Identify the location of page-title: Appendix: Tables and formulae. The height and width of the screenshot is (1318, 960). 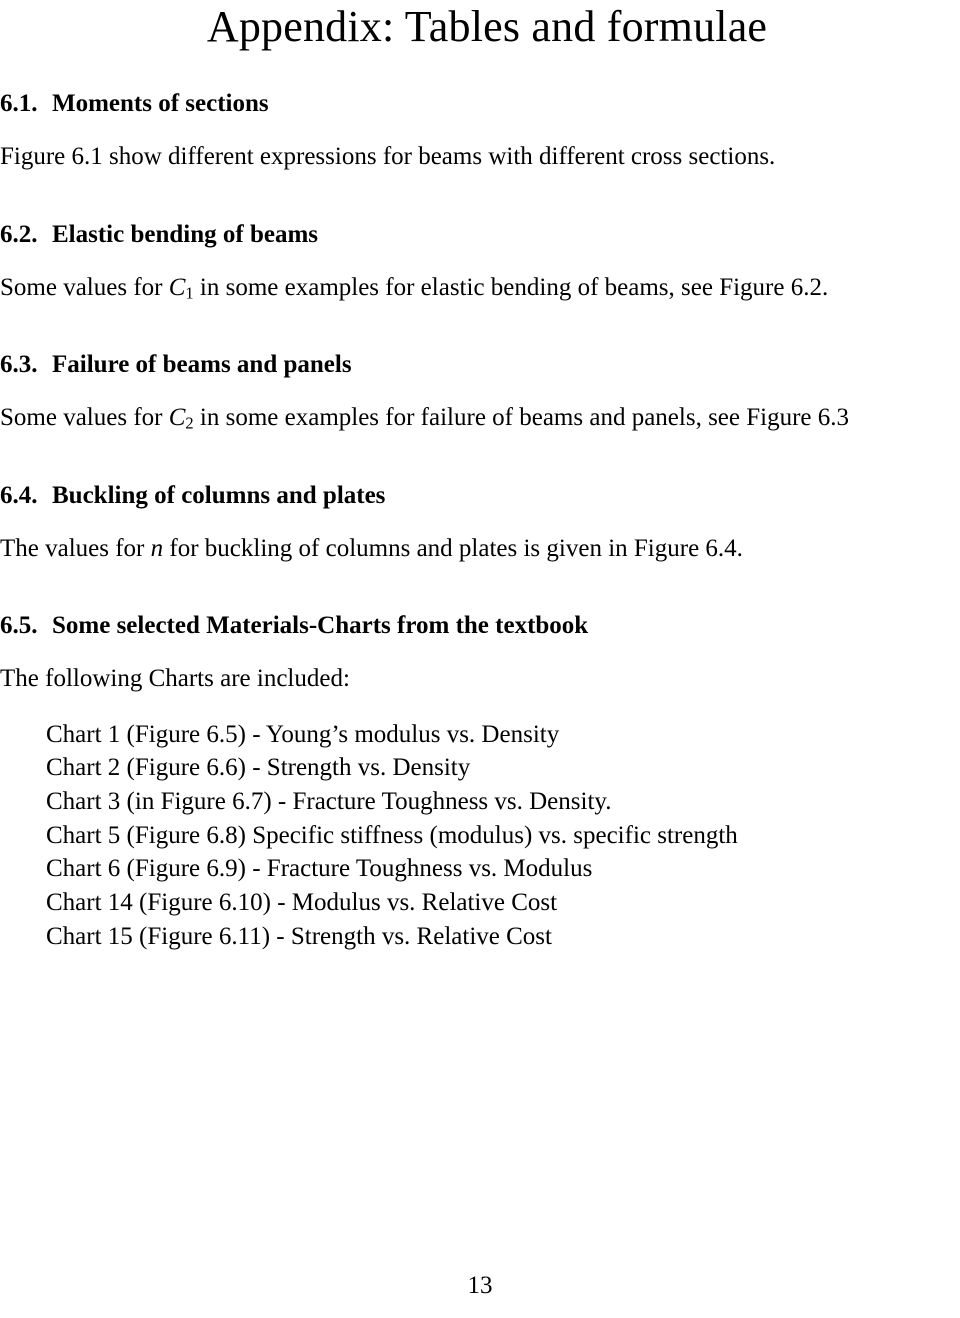
(487, 26).